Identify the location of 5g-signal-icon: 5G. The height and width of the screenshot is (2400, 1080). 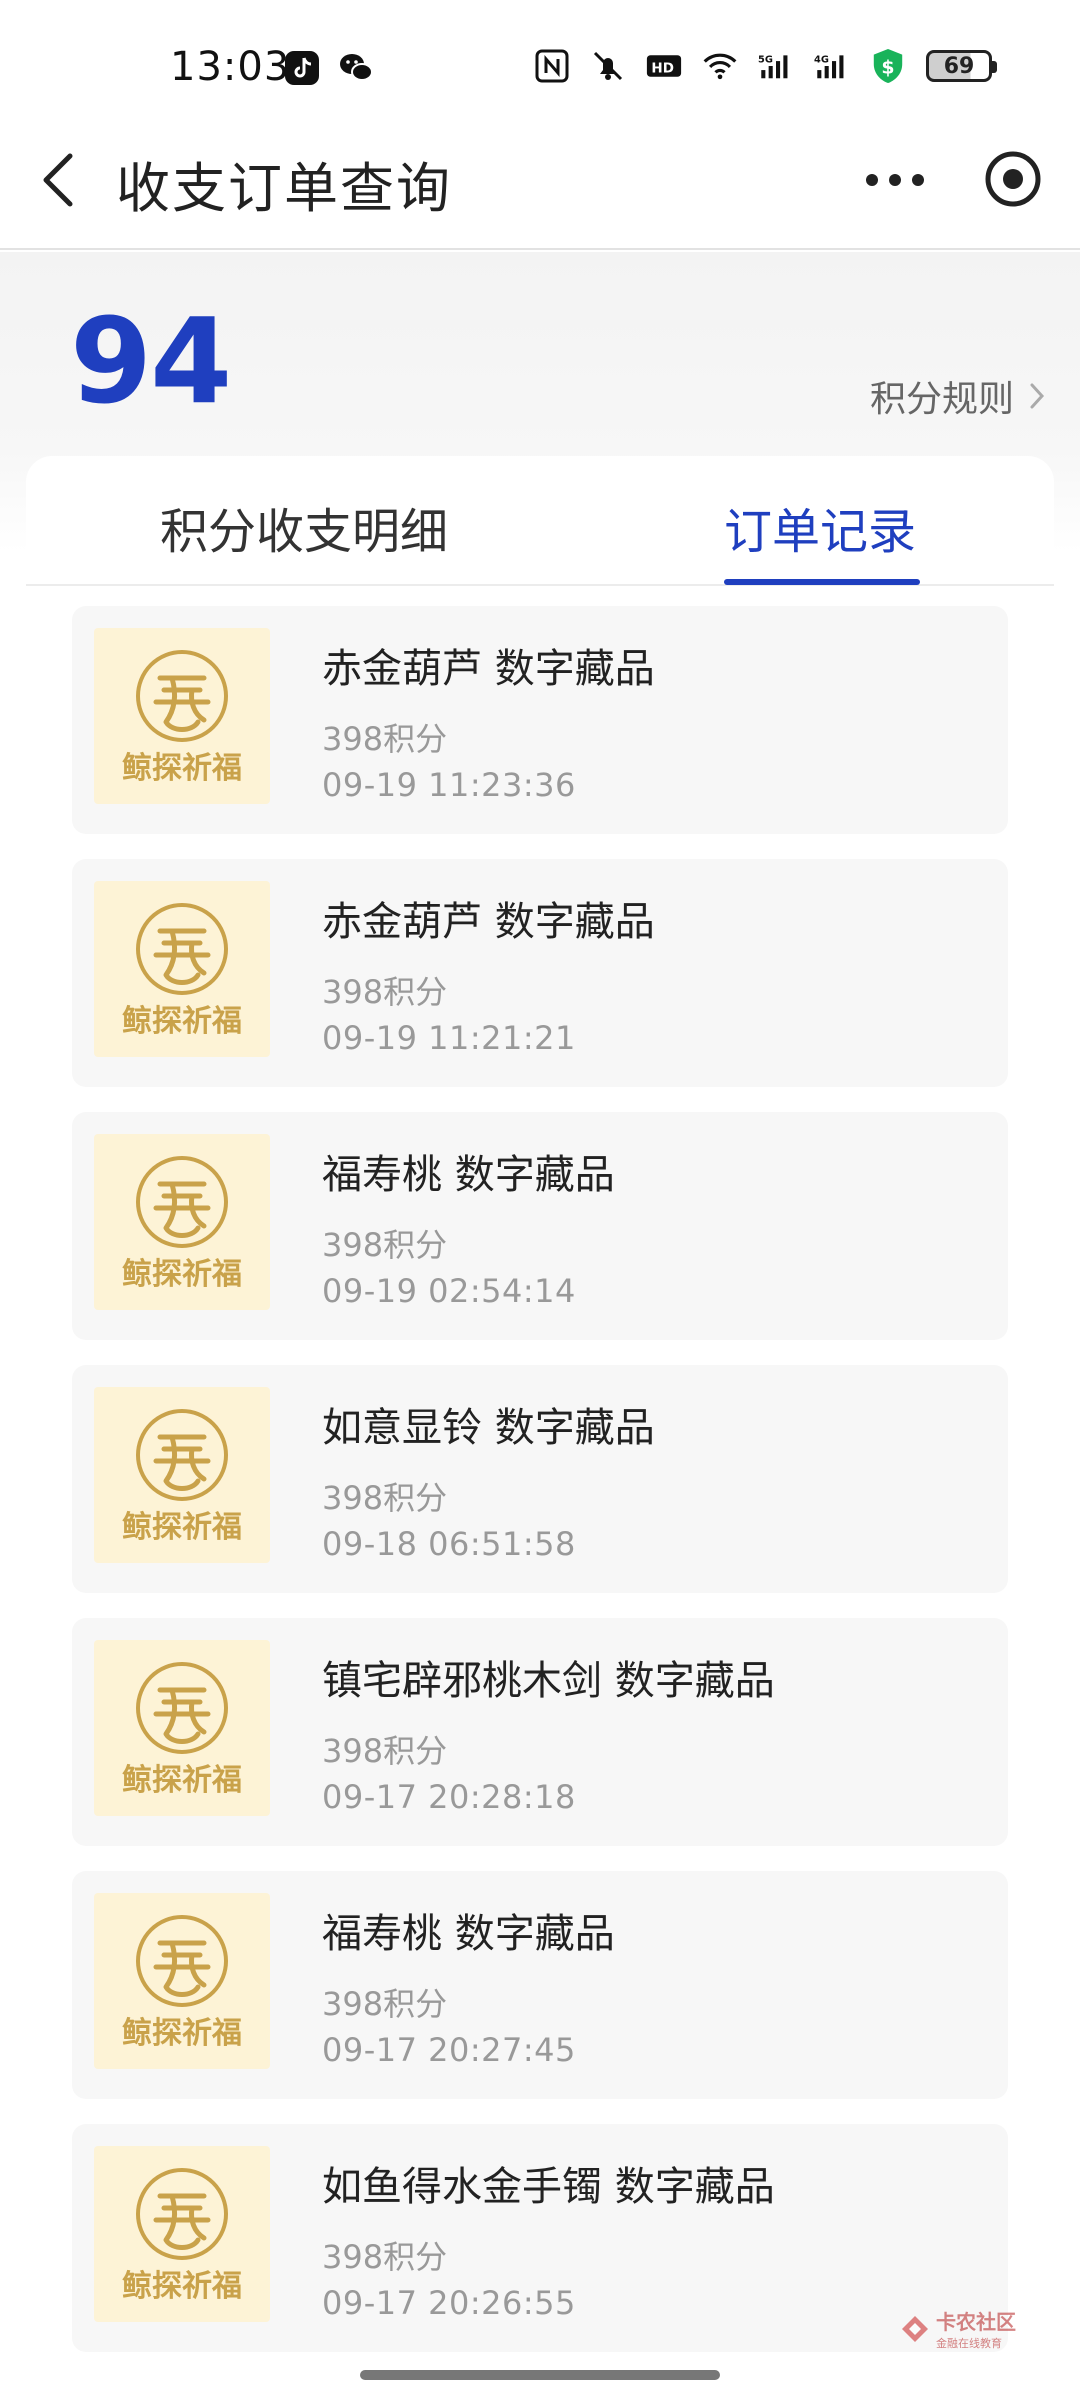
(776, 66).